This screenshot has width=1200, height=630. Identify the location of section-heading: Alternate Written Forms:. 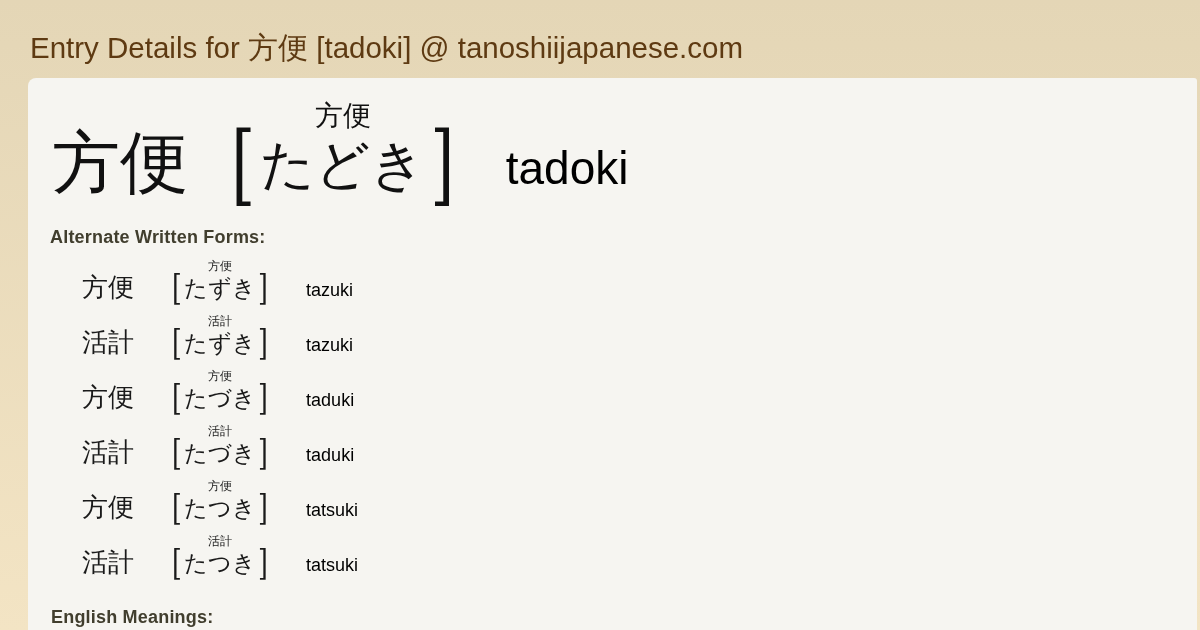
(158, 237).